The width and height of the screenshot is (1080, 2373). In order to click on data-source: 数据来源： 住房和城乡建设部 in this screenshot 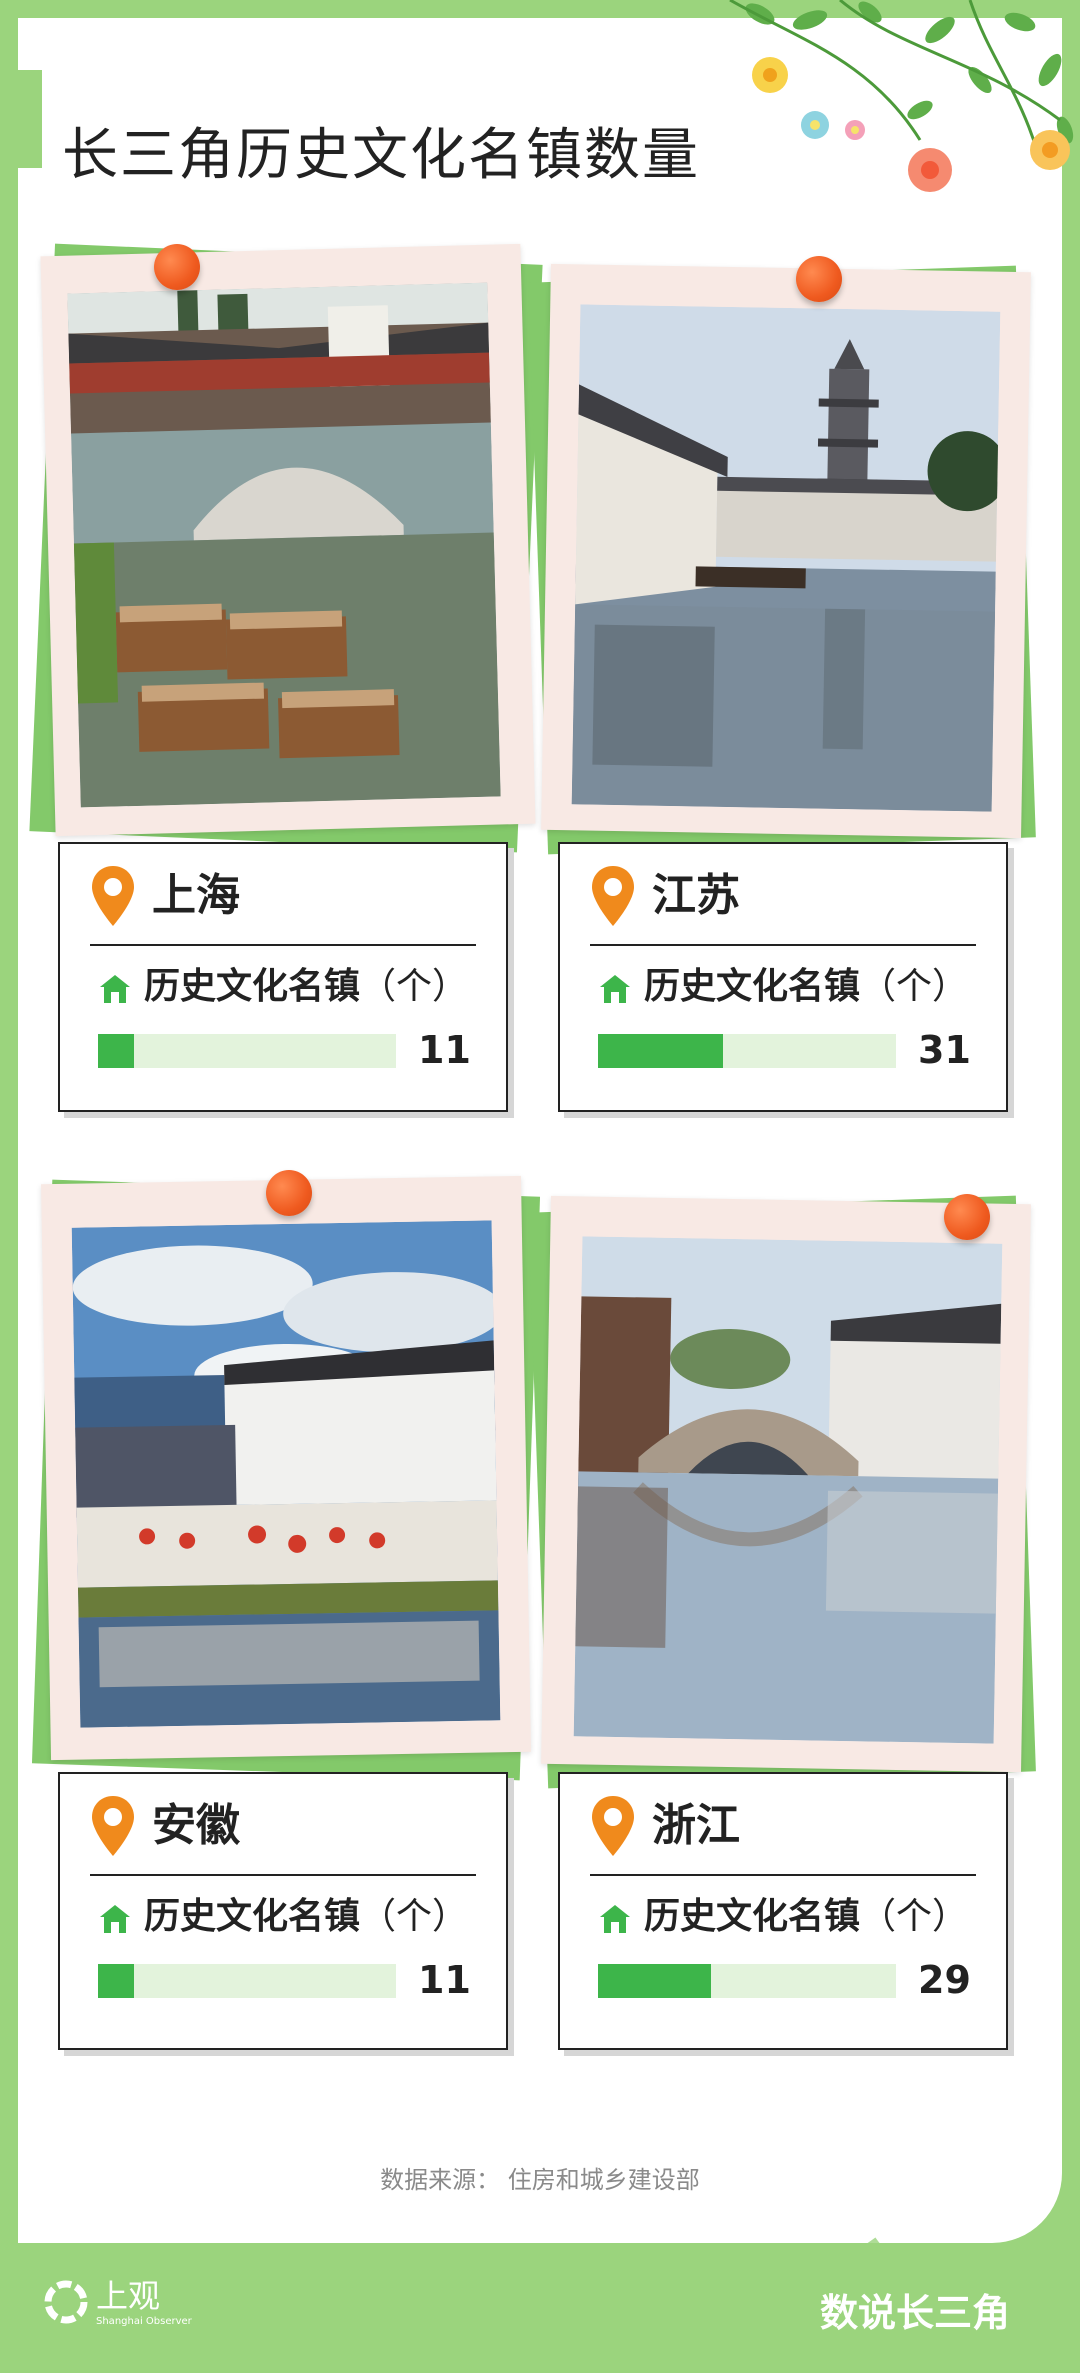, I will do `click(540, 2180)`.